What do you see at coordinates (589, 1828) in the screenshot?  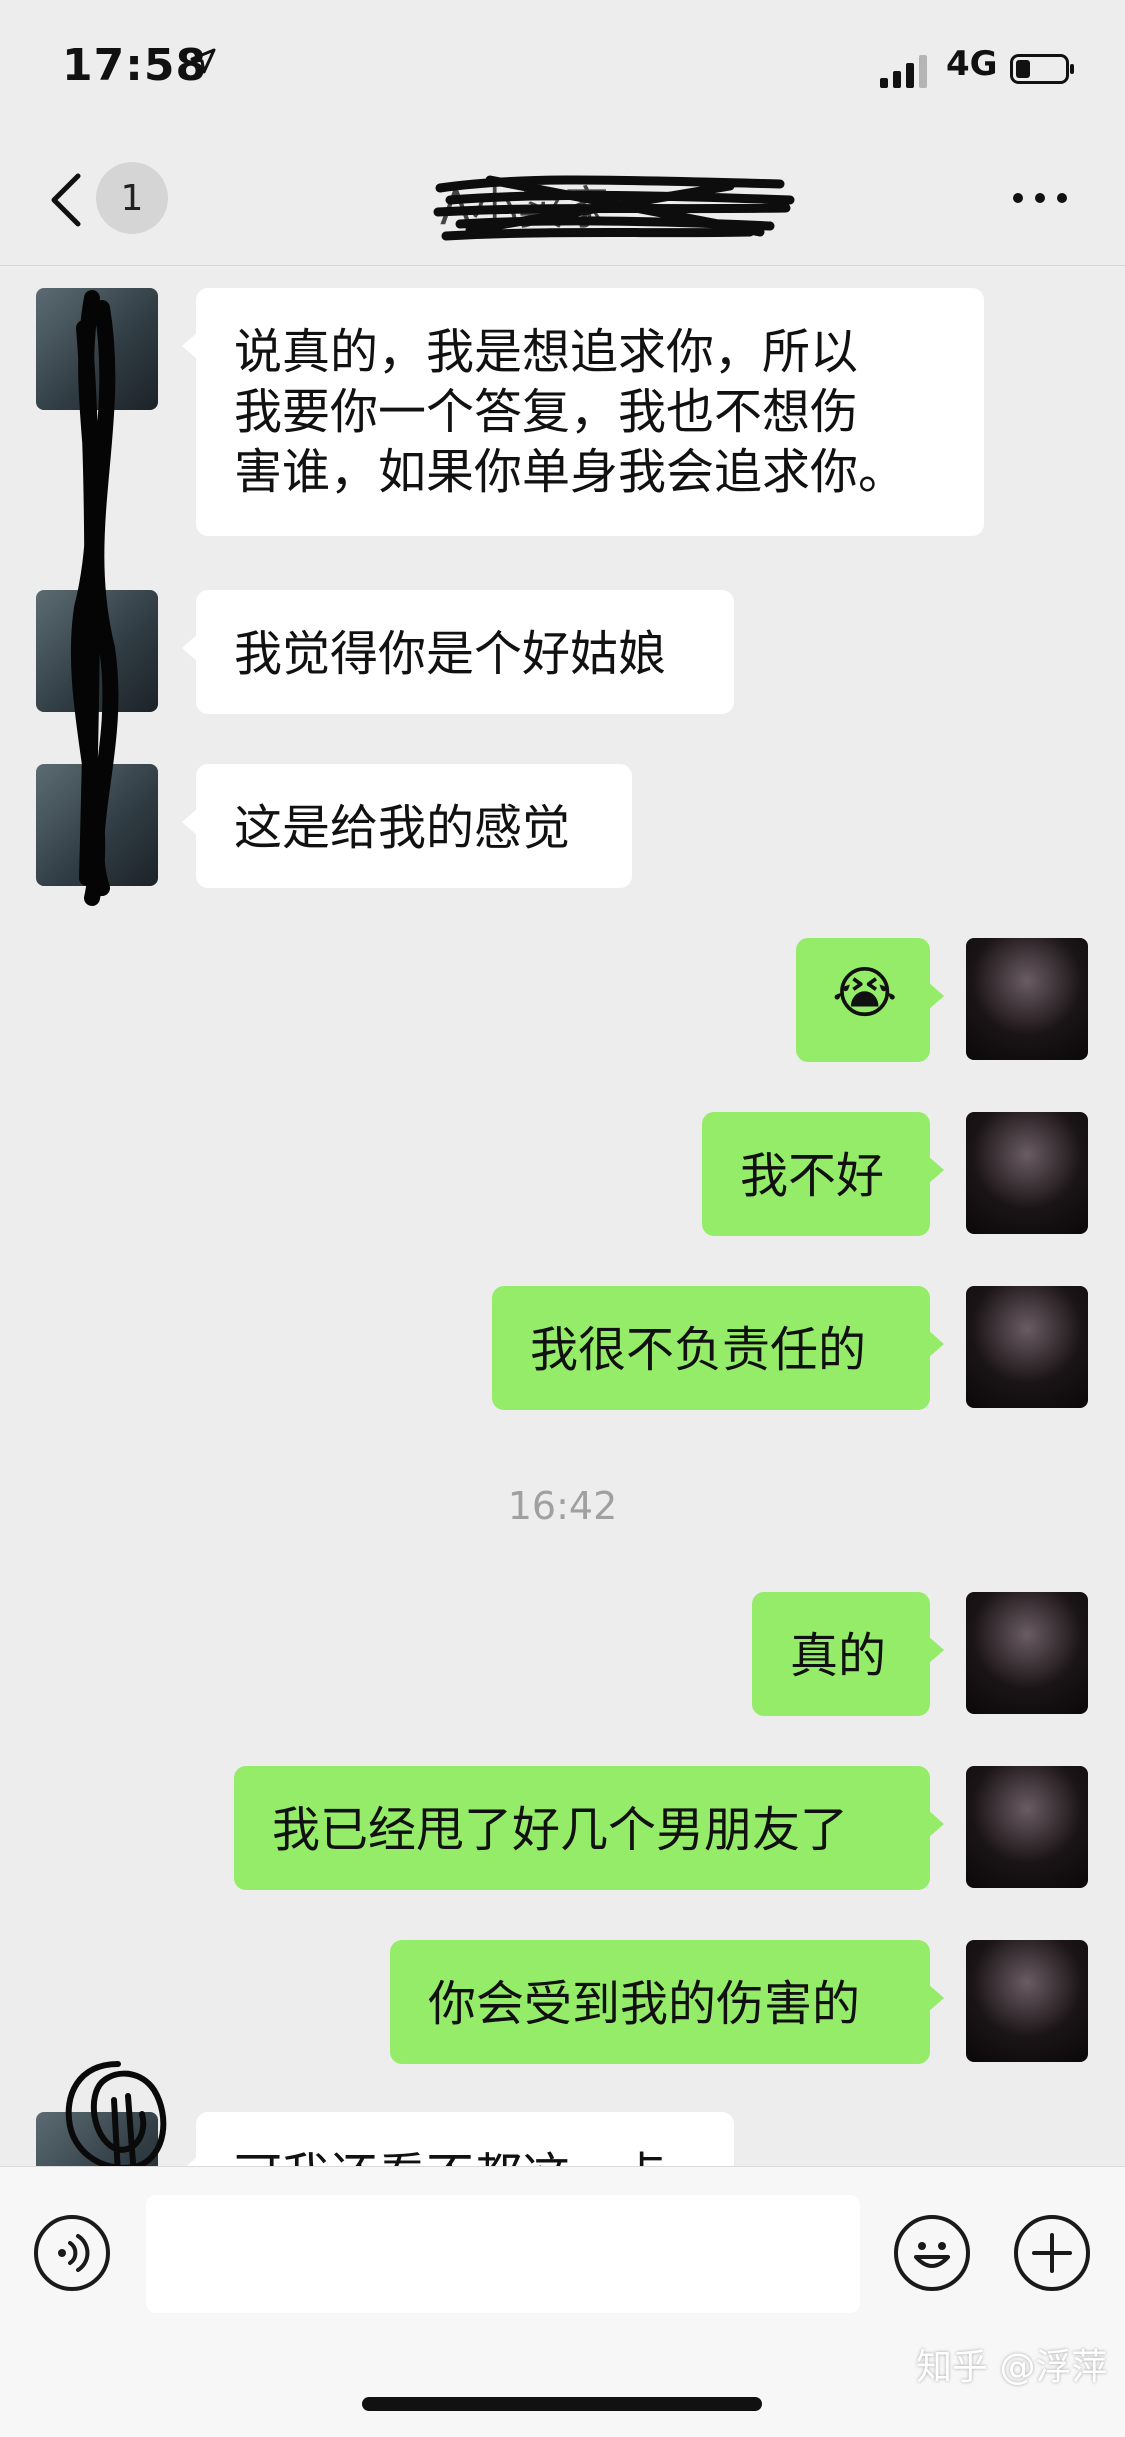 I see `message-bubble: 我已经甩了好几个男朋友了` at bounding box center [589, 1828].